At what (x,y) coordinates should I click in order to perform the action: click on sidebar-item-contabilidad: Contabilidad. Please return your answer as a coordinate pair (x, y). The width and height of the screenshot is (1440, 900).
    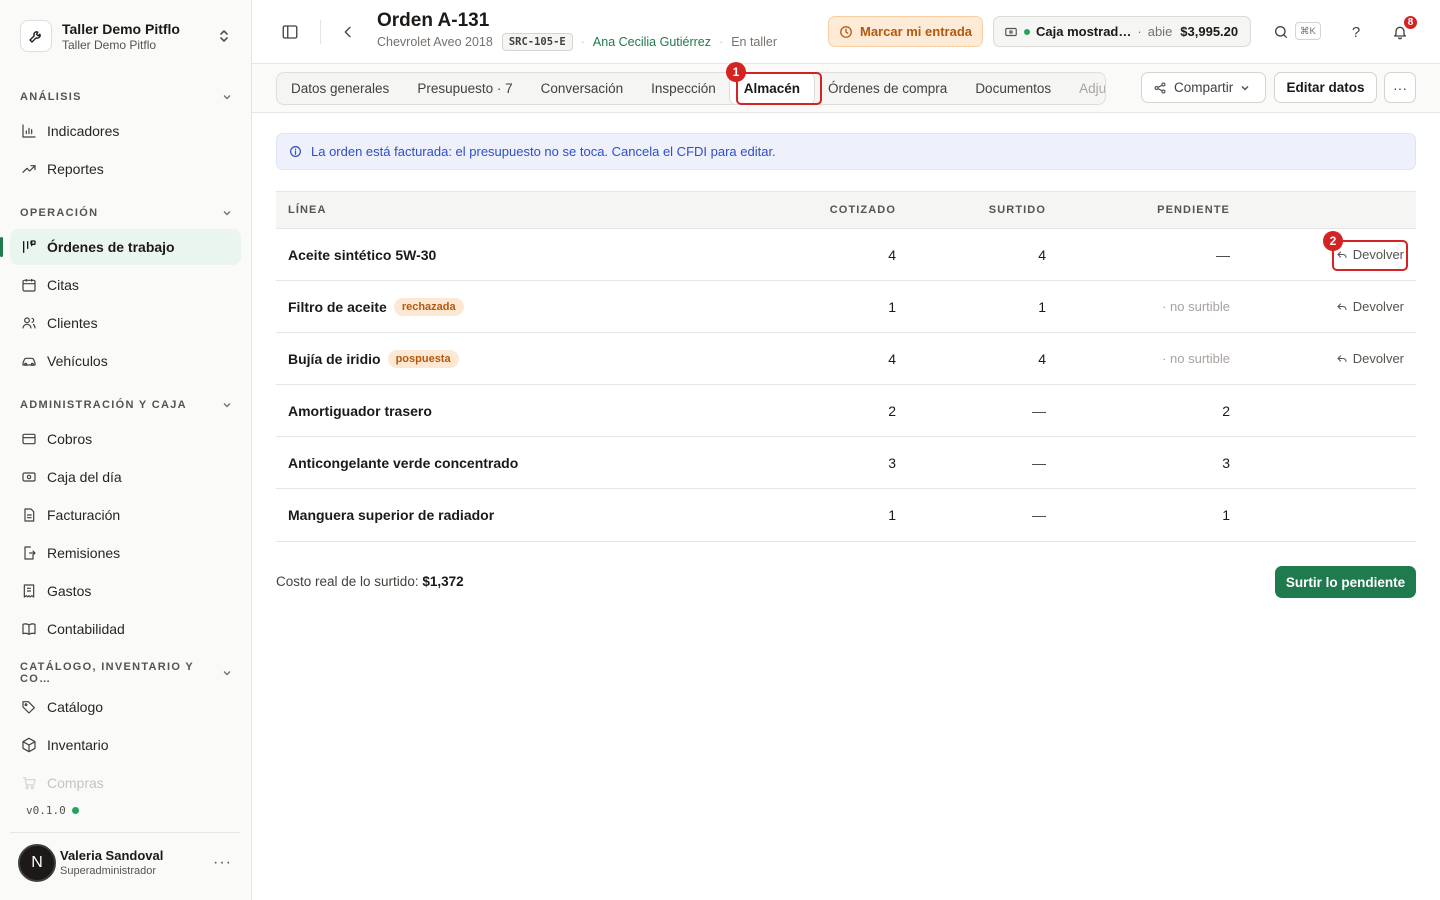
    Looking at the image, I should click on (125, 629).